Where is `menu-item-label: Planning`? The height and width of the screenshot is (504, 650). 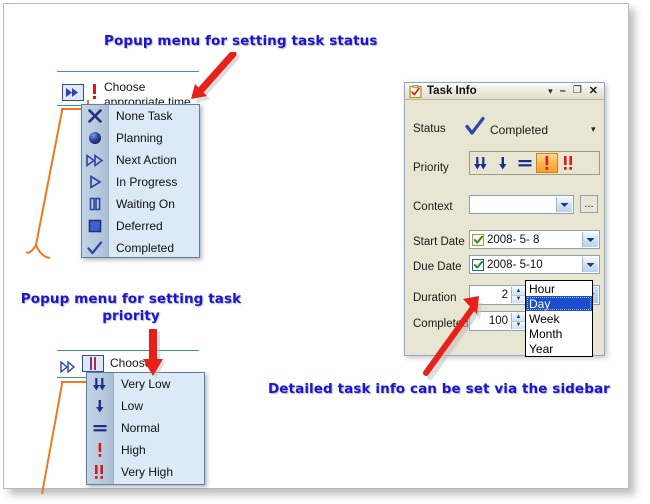 menu-item-label: Planning is located at coordinates (139, 138).